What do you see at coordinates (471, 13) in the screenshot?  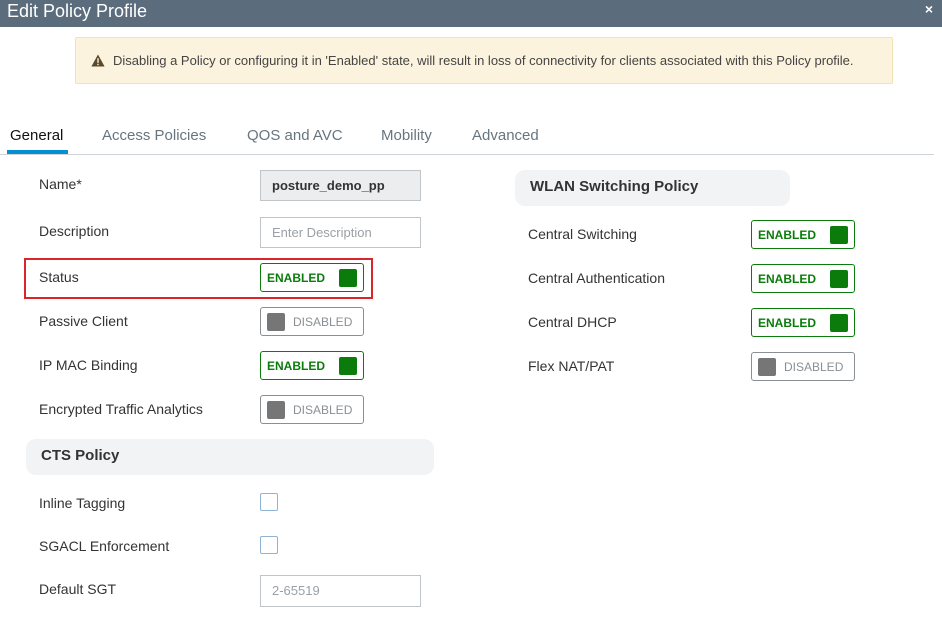 I see `title-bar: Edit Policy Profile ×` at bounding box center [471, 13].